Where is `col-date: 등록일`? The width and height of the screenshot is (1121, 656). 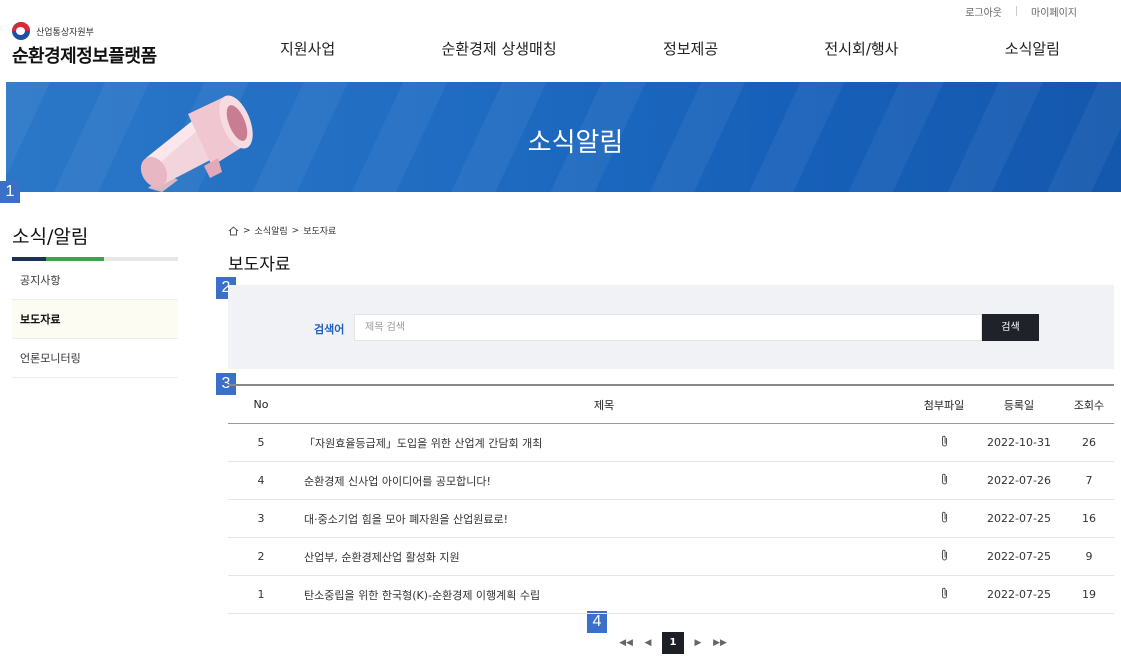 col-date: 등록일 is located at coordinates (1019, 405).